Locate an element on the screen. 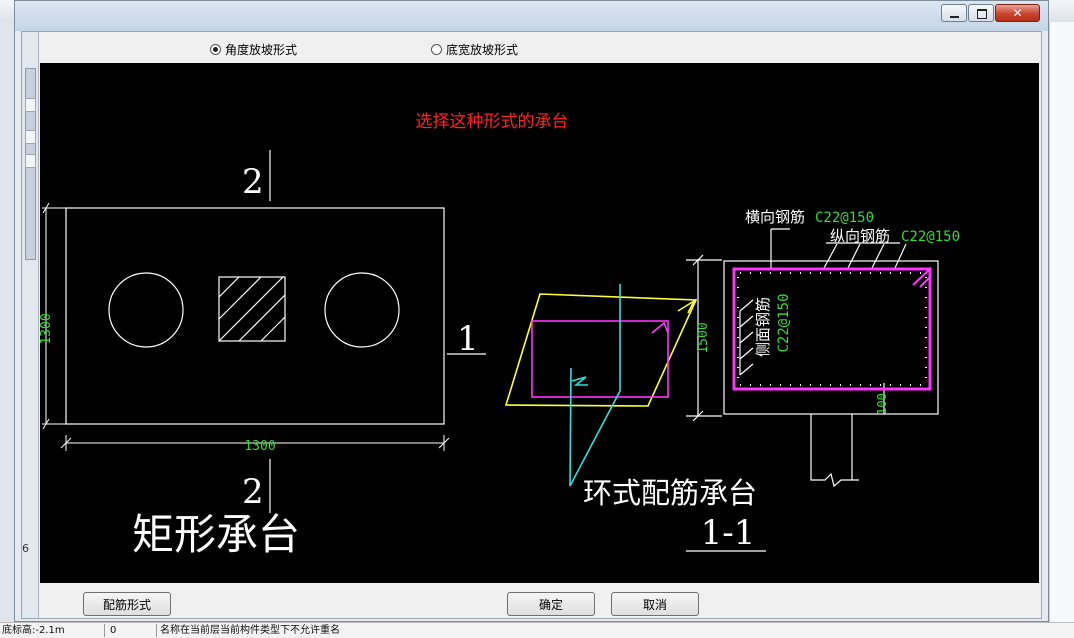  pile-circle-right is located at coordinates (362, 310).